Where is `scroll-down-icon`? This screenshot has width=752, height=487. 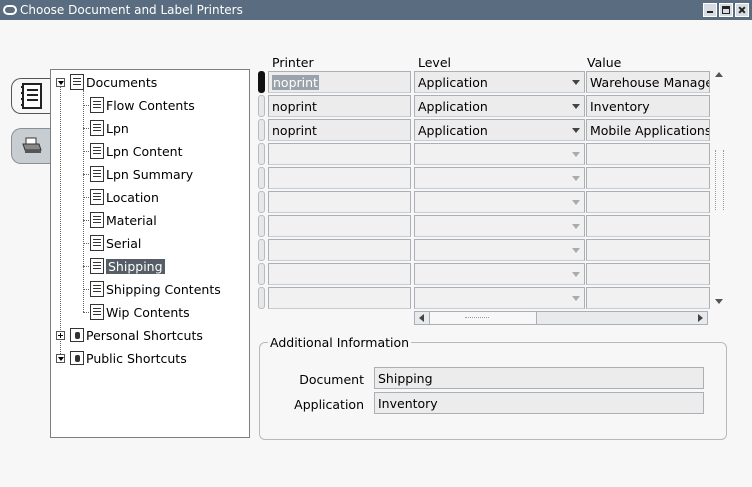 scroll-down-icon is located at coordinates (719, 301).